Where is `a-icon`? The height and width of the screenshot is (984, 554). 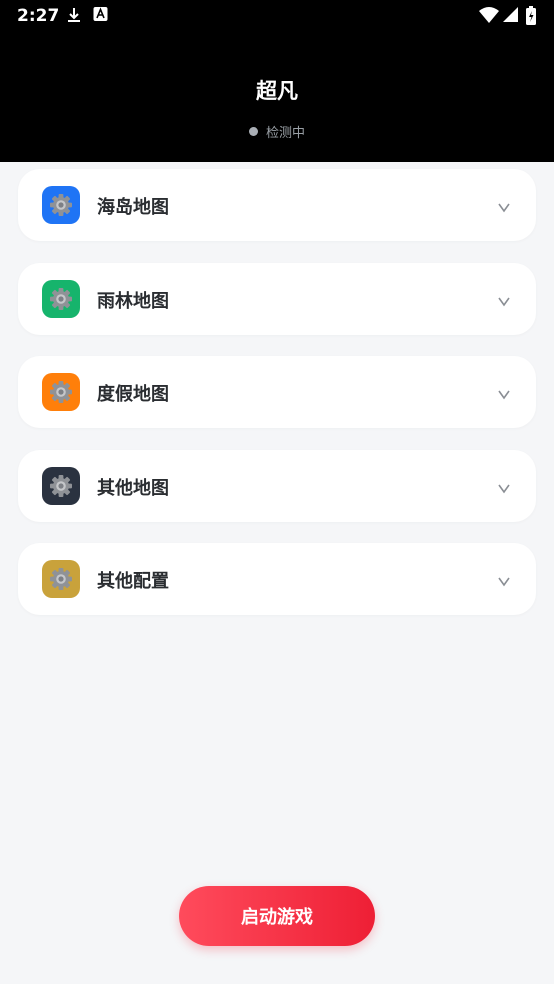
a-icon is located at coordinates (100, 16).